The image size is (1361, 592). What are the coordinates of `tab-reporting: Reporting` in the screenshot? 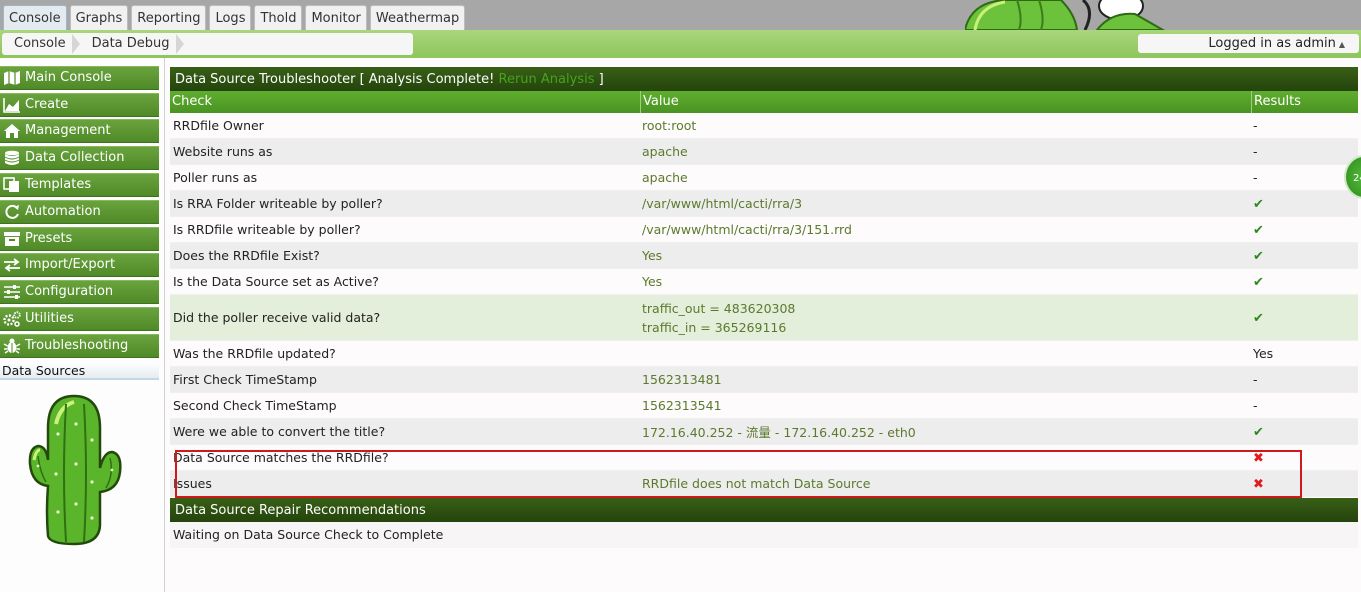 It's located at (169, 17).